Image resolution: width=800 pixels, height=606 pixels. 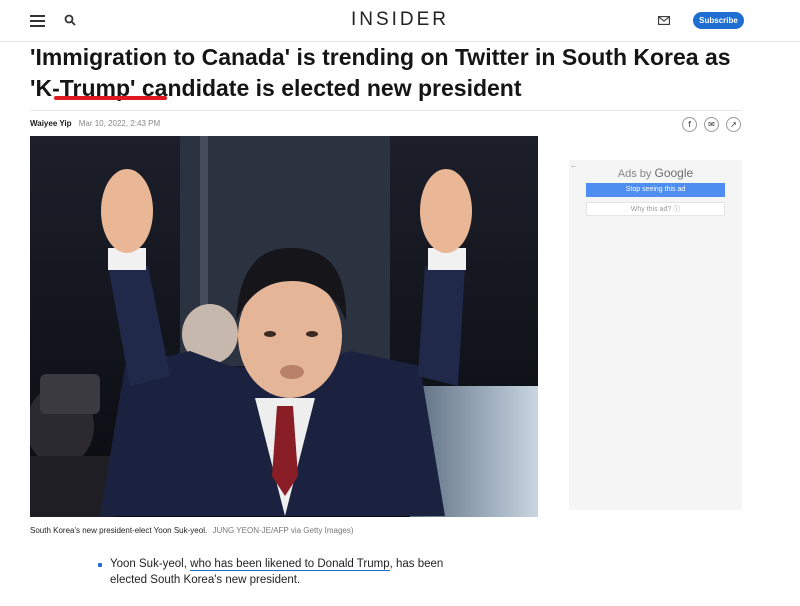 I want to click on why-this-ad-button: Why this ad? ⓘ, so click(x=655, y=209).